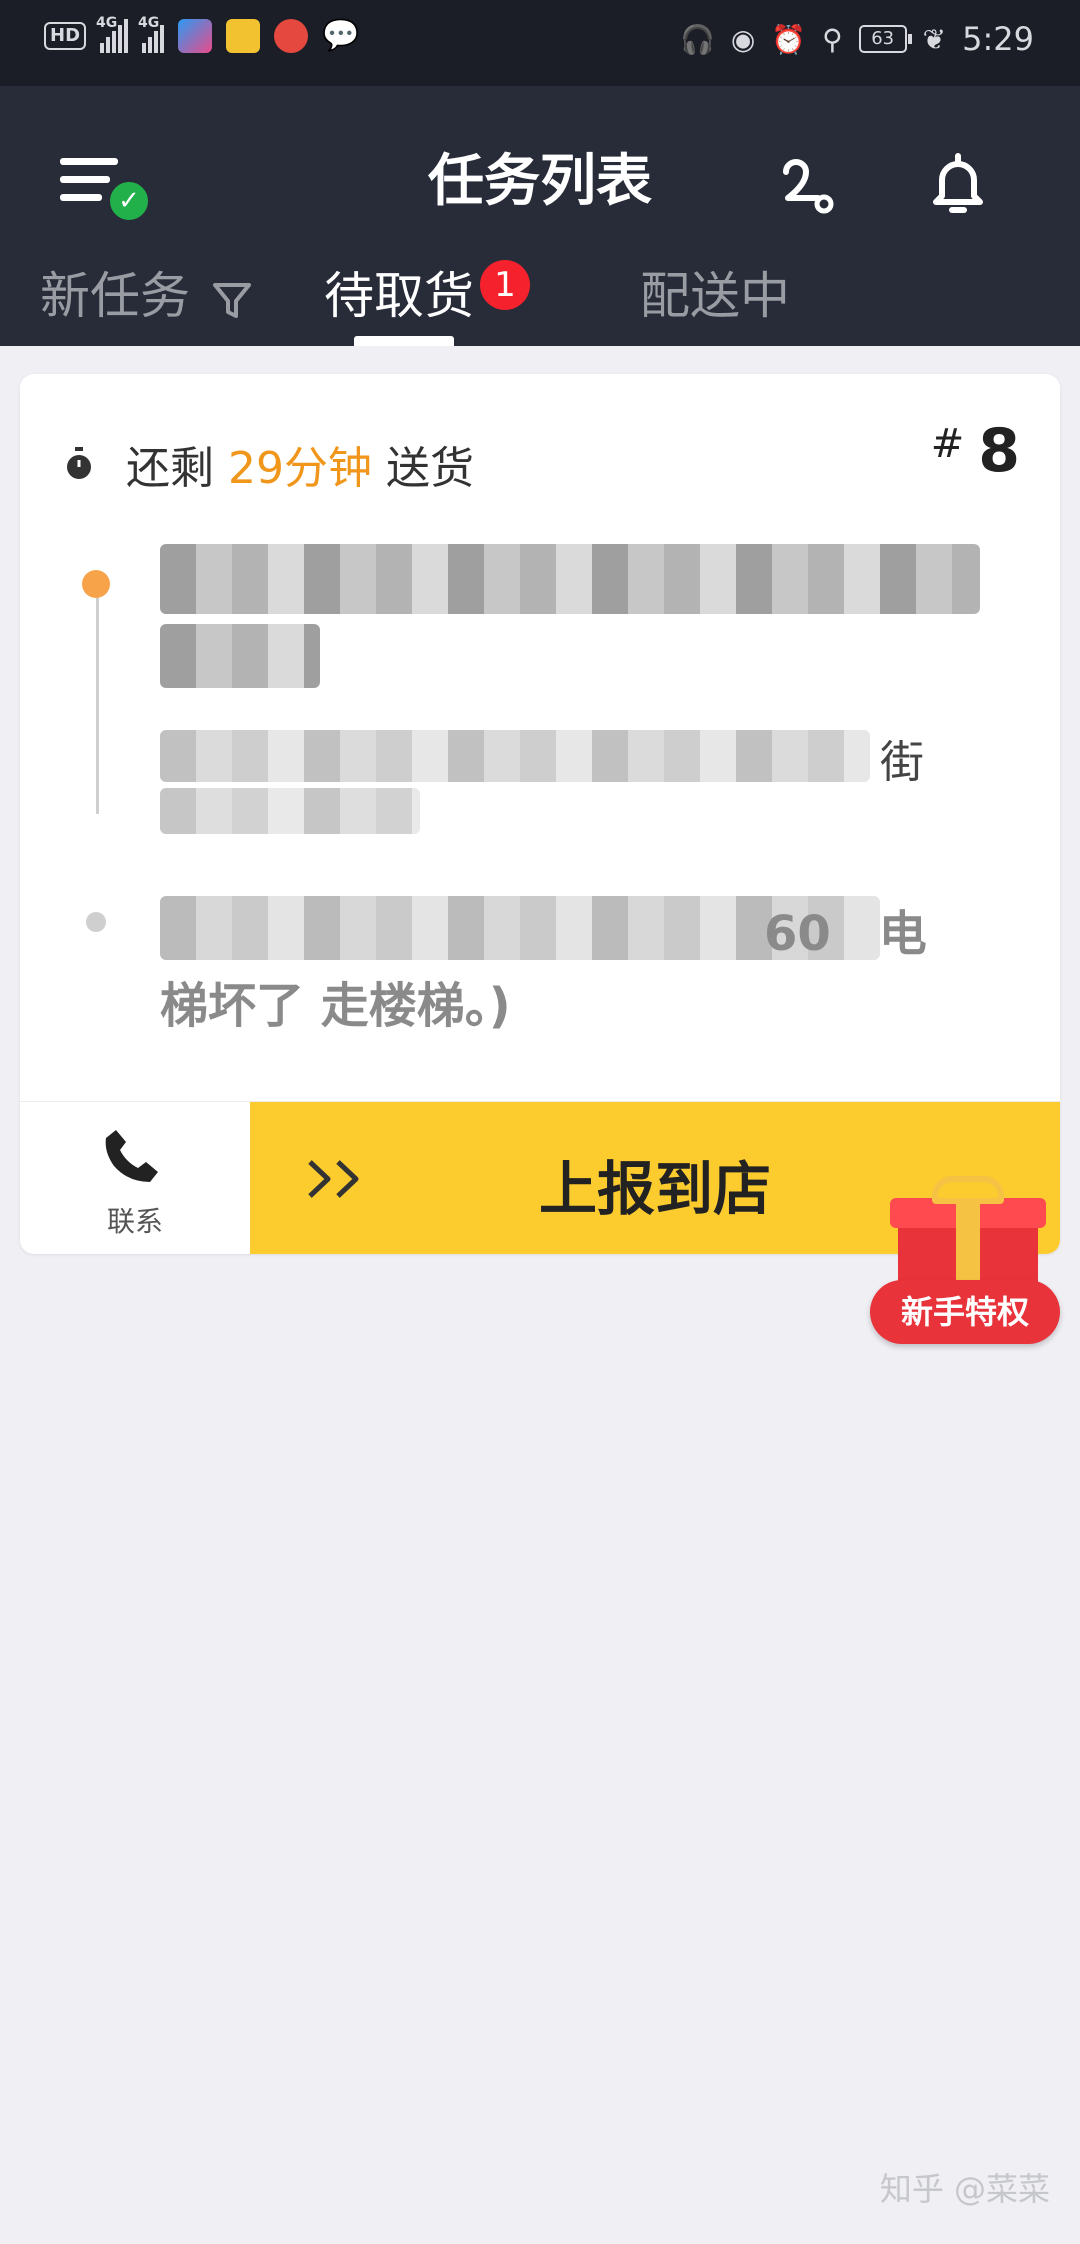  What do you see at coordinates (115, 296) in the screenshot?
I see `tab-label: 新任务` at bounding box center [115, 296].